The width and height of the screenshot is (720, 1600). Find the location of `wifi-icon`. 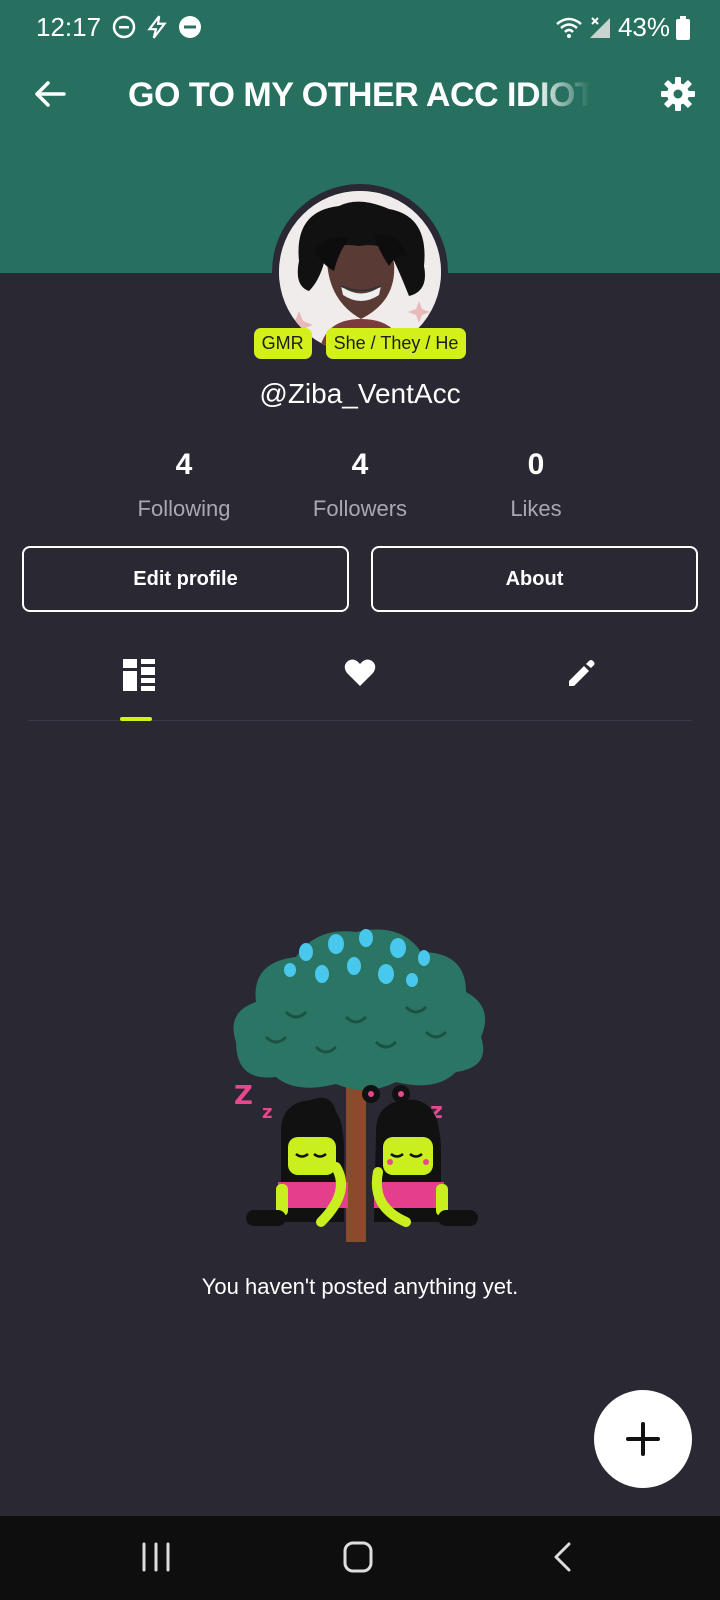

wifi-icon is located at coordinates (569, 27).